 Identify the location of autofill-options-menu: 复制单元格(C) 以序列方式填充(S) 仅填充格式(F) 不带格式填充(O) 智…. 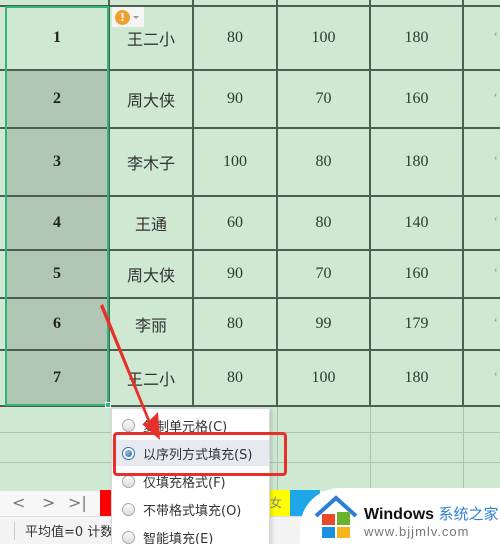
(190, 476).